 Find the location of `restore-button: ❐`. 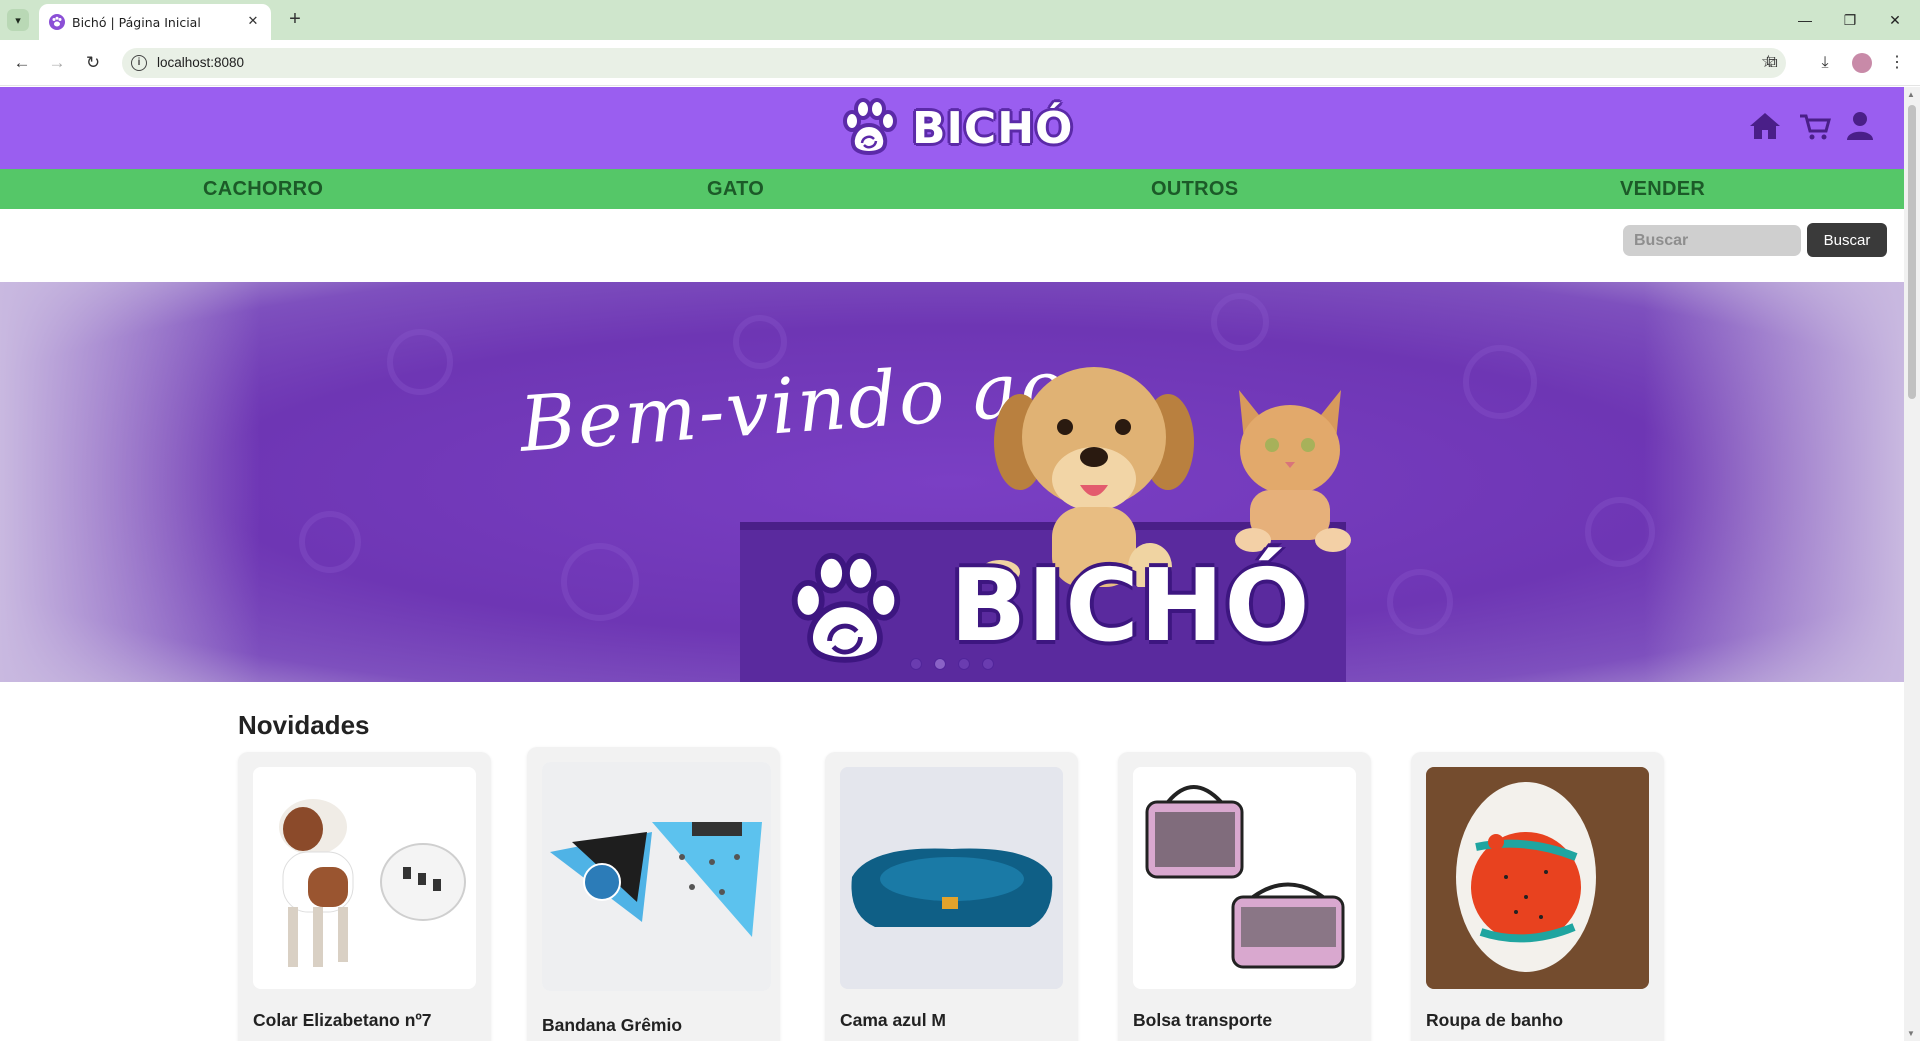

restore-button: ❐ is located at coordinates (1850, 20).